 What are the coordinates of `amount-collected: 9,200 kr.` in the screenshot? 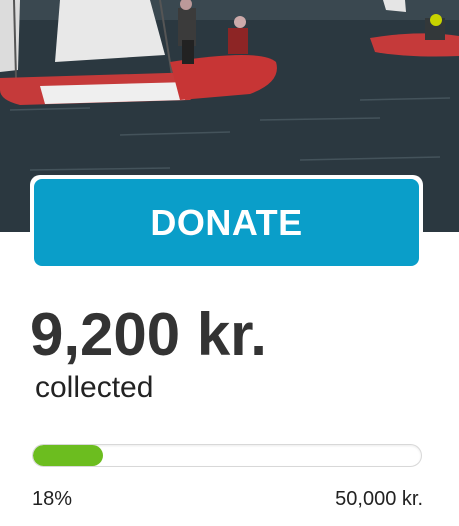 It's located at (148, 334).